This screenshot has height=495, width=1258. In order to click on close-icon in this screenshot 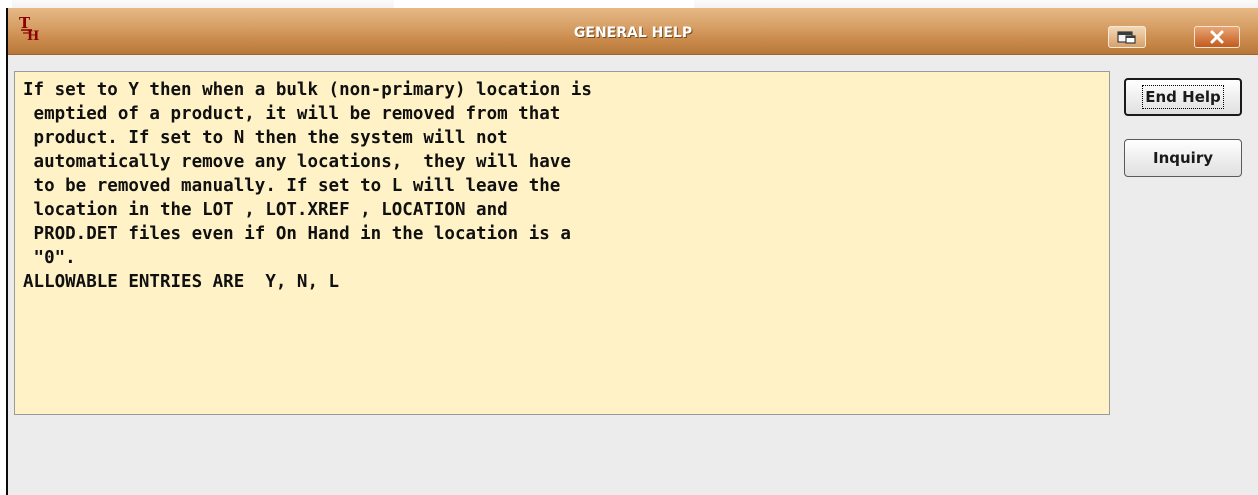, I will do `click(1217, 37)`.